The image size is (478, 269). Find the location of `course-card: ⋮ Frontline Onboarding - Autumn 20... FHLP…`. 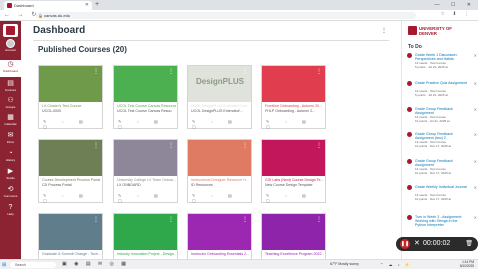

course-card: ⋮ Frontline Onboarding - Autumn 20... FHLP… is located at coordinates (293, 97).